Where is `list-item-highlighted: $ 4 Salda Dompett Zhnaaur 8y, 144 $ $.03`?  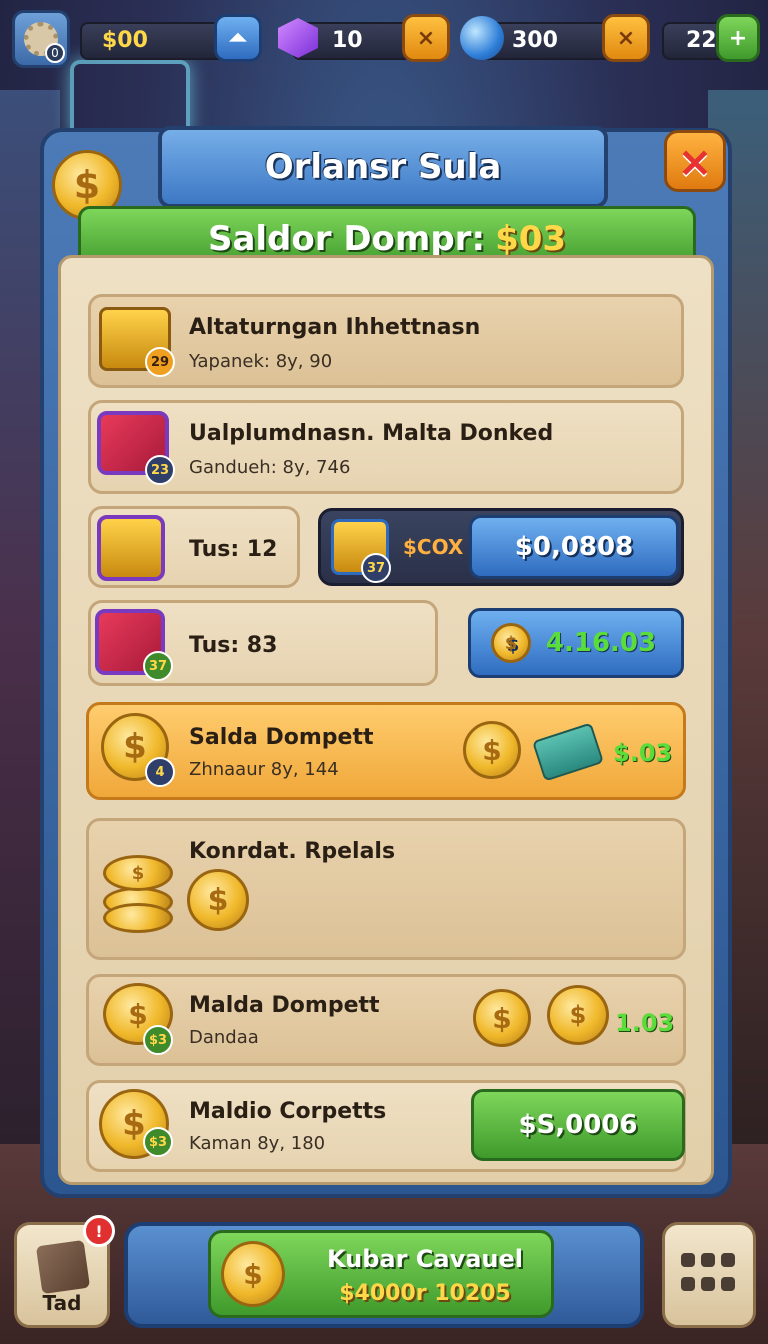
list-item-highlighted: $ 4 Salda Dompett Zhnaaur 8y, 144 $ $.03 is located at coordinates (386, 751).